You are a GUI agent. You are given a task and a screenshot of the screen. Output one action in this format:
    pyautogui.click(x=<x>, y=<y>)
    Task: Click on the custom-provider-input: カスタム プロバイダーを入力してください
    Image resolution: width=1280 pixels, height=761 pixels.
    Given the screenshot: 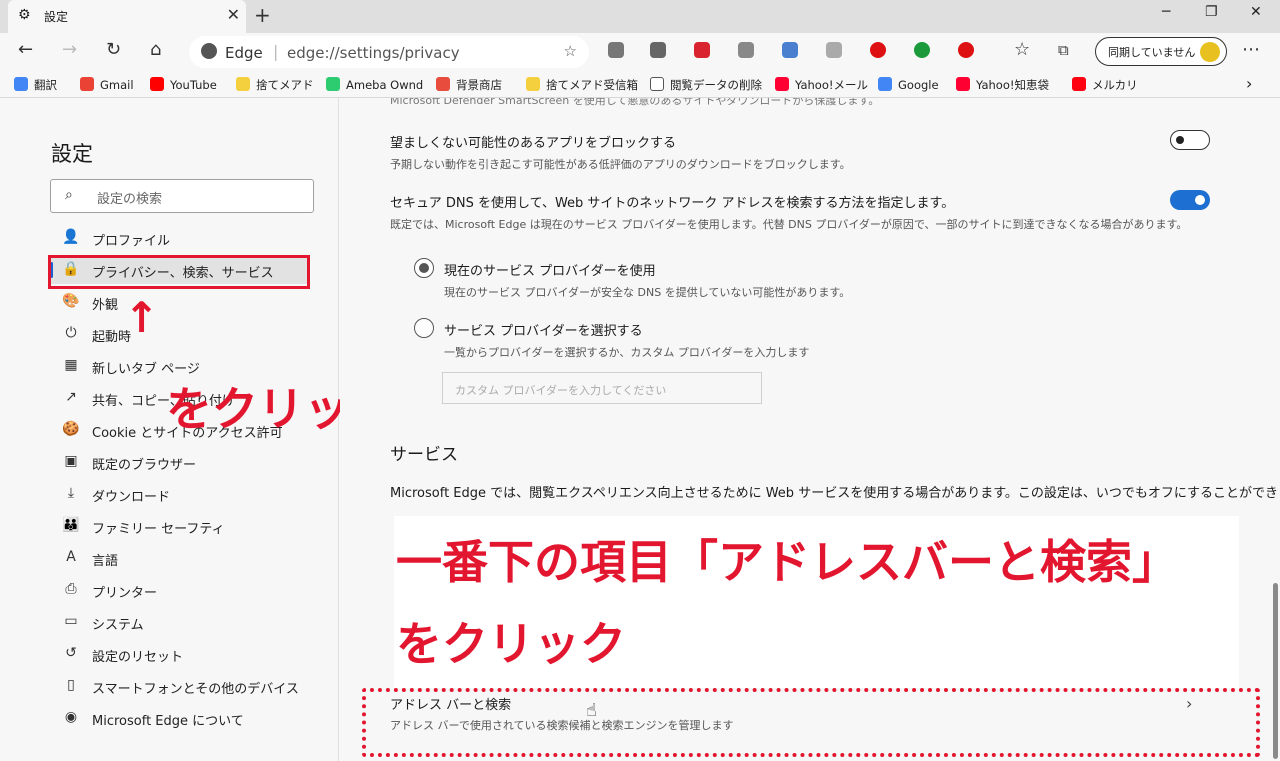 What is the action you would take?
    pyautogui.click(x=602, y=388)
    